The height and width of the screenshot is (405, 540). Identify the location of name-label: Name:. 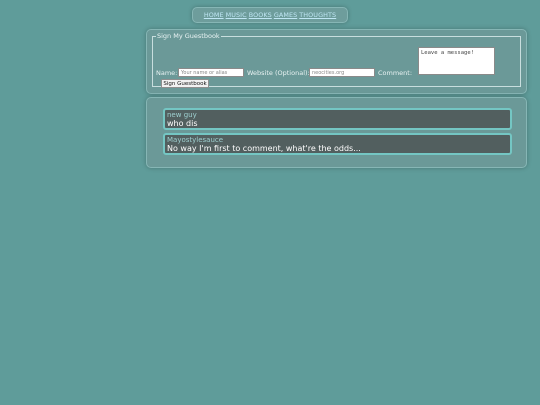
(167, 73).